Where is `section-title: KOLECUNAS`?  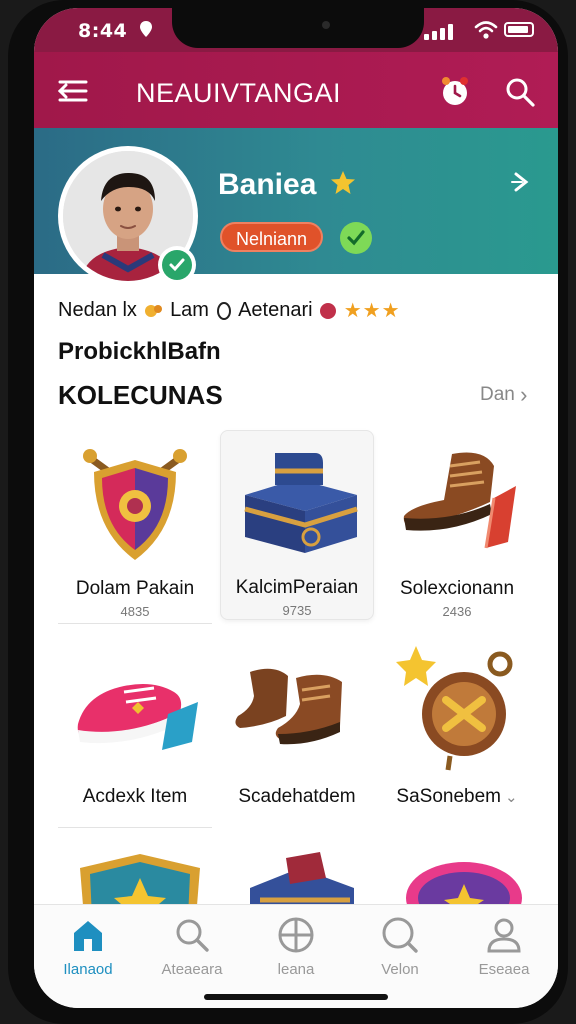
section-title: KOLECUNAS is located at coordinates (140, 395).